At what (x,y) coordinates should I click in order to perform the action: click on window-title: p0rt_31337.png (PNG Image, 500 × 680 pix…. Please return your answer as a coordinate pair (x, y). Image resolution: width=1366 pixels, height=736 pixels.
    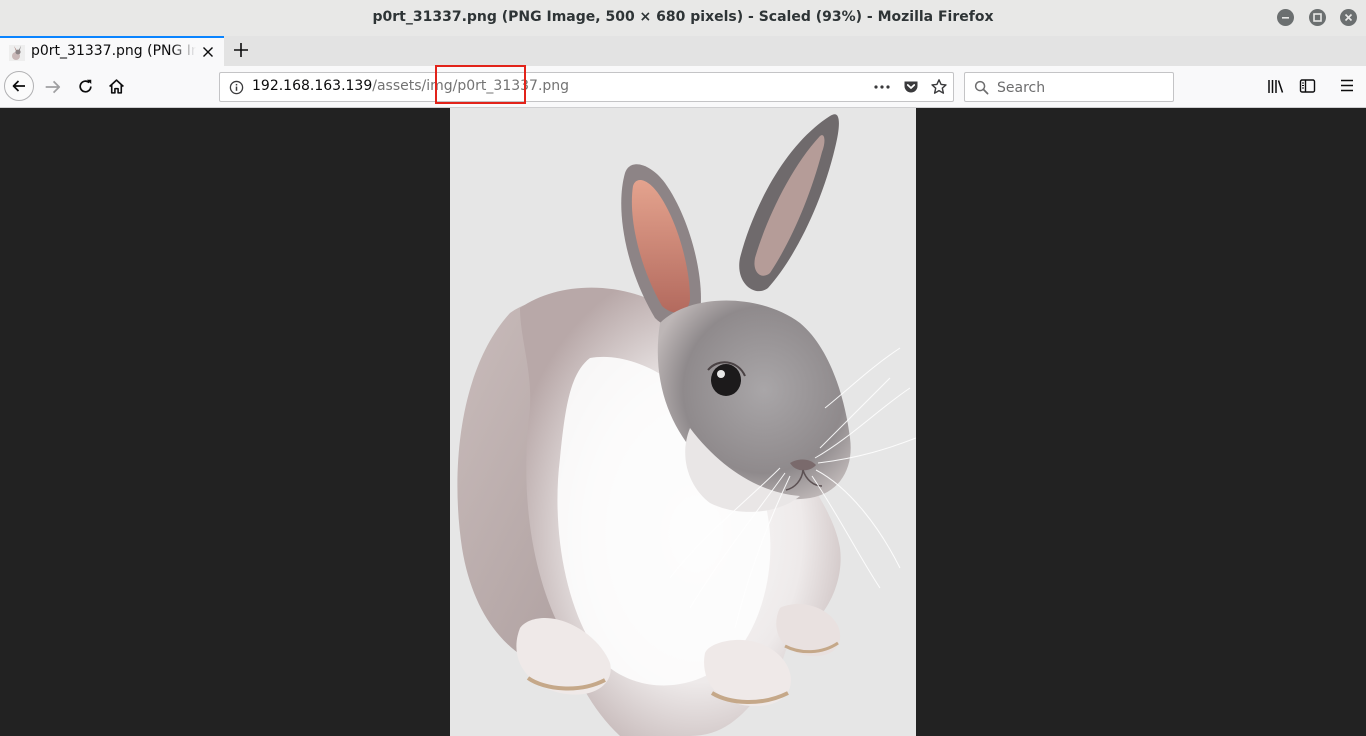
    Looking at the image, I should click on (683, 17).